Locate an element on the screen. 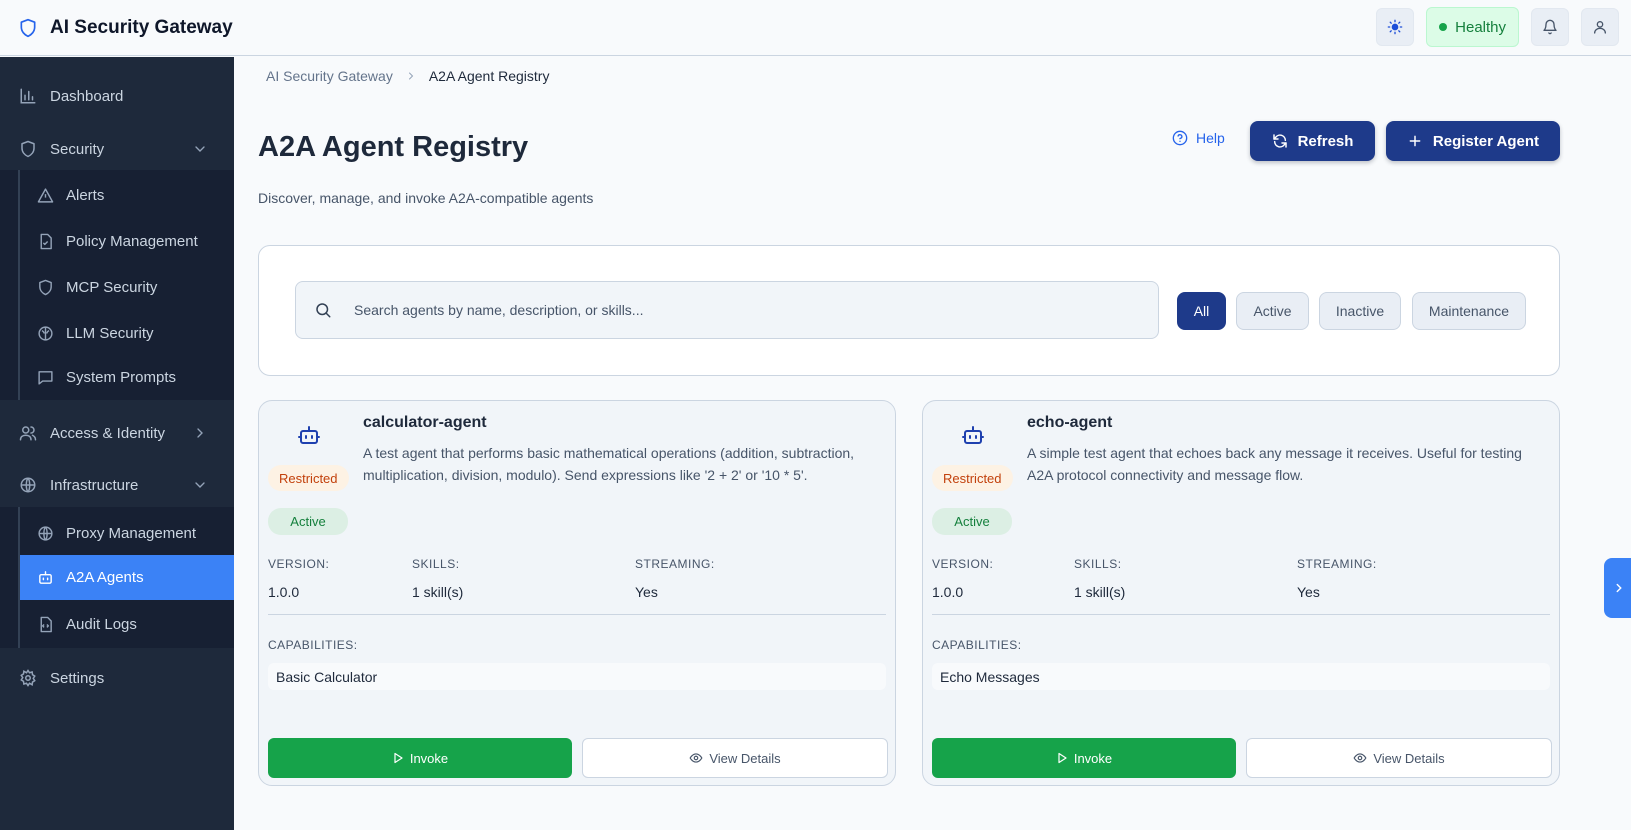 Image resolution: width=1631 pixels, height=830 pixels. health-status-label: Healthy is located at coordinates (1480, 27).